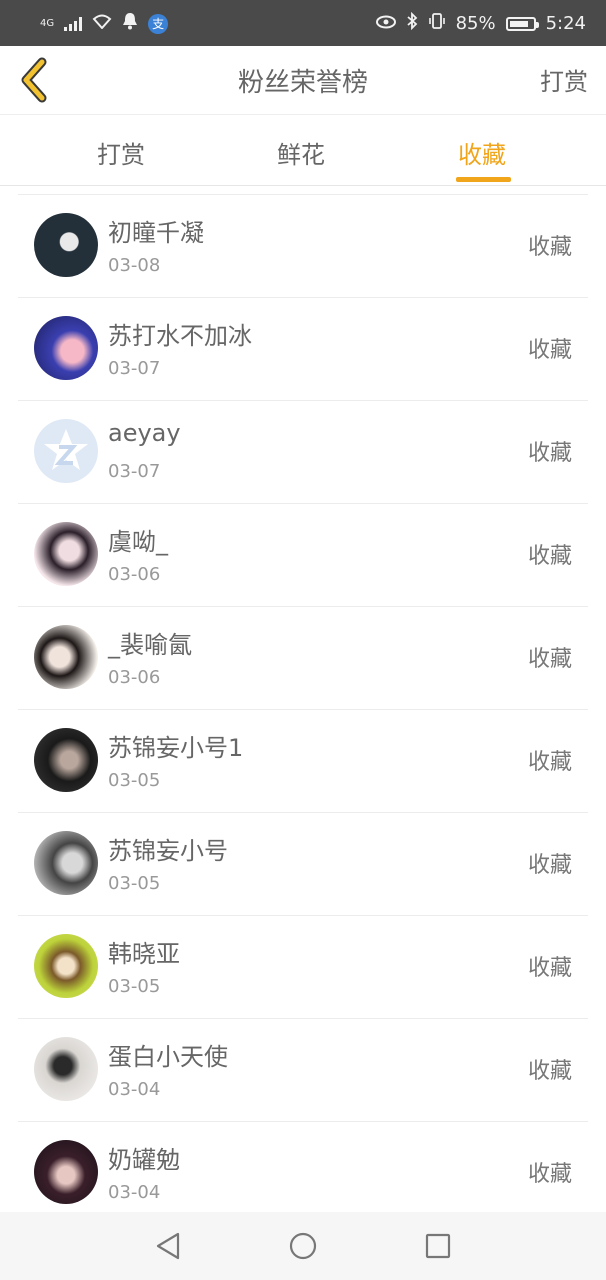 This screenshot has width=606, height=1280. I want to click on tab-flowers: 鲜花, so click(301, 152).